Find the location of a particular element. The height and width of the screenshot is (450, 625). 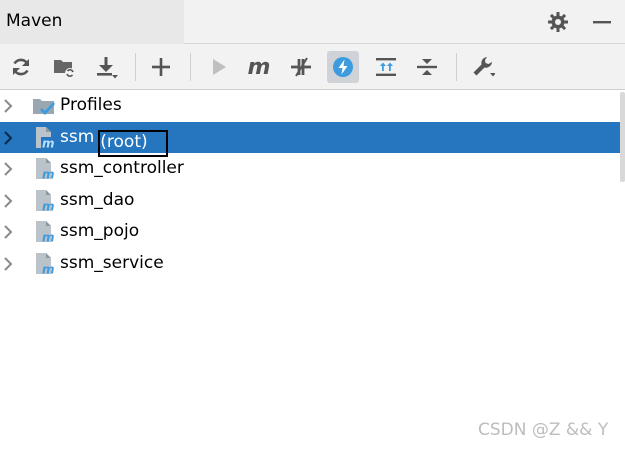

tree-item-label: ssm_dao is located at coordinates (97, 200).